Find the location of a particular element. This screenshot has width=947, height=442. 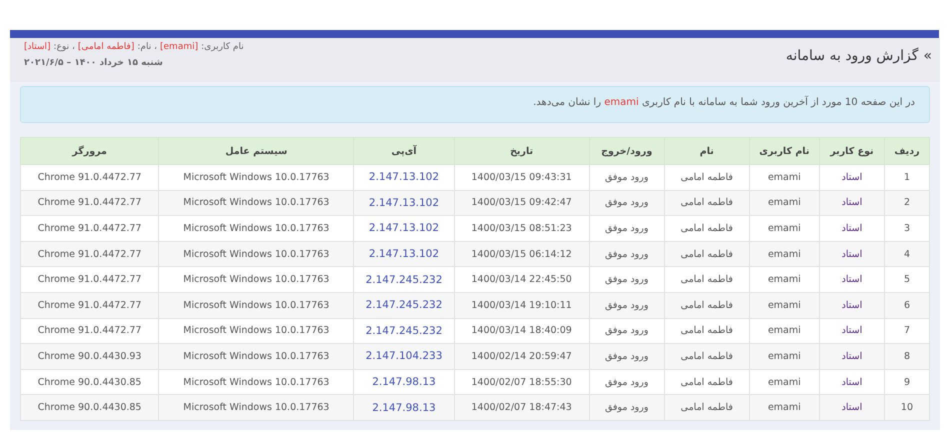

column-header: آی‌پی is located at coordinates (404, 151).